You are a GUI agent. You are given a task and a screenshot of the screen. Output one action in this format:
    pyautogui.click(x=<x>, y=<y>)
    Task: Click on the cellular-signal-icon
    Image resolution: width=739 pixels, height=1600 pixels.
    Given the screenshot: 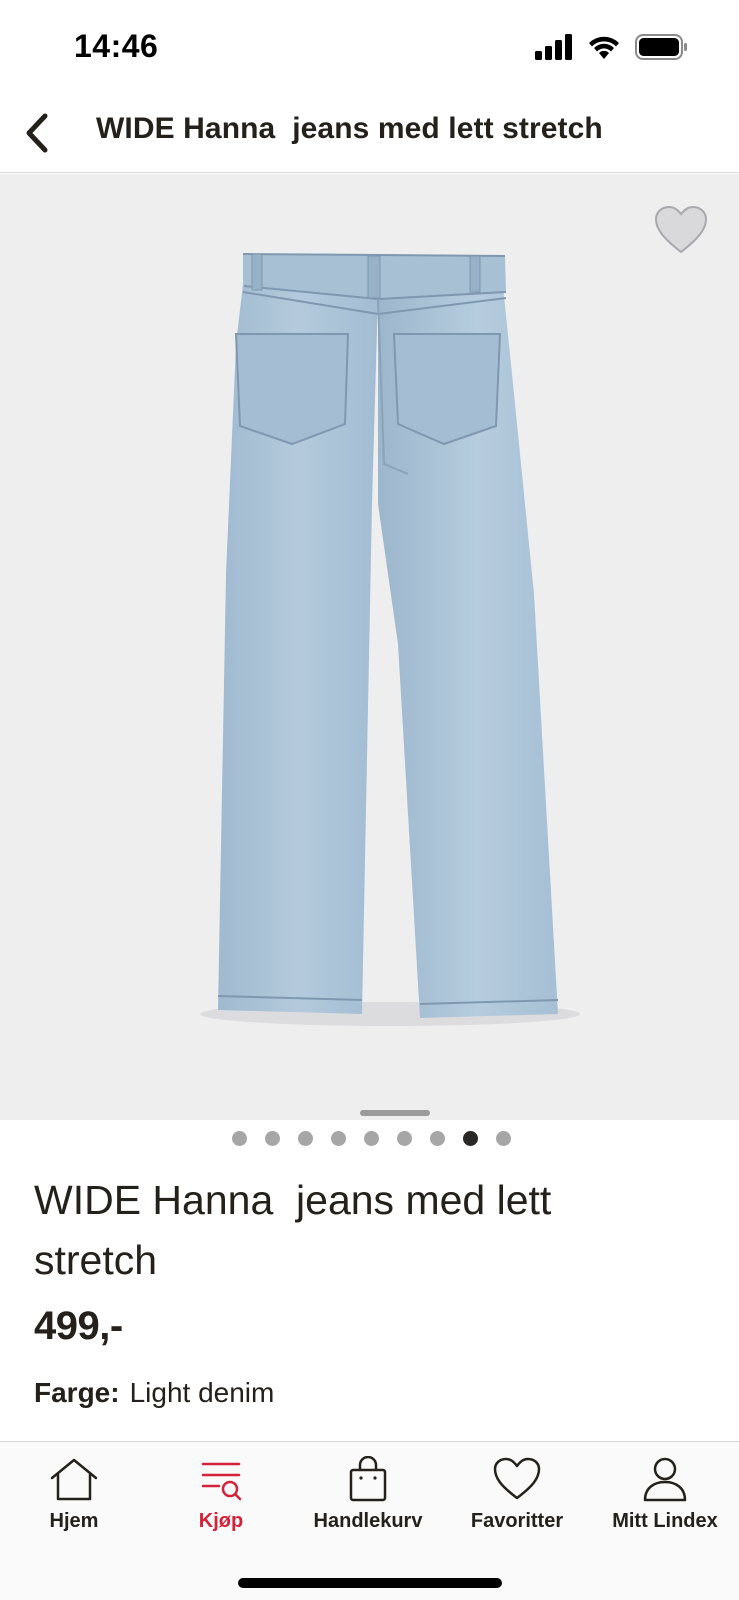 What is the action you would take?
    pyautogui.click(x=553, y=47)
    